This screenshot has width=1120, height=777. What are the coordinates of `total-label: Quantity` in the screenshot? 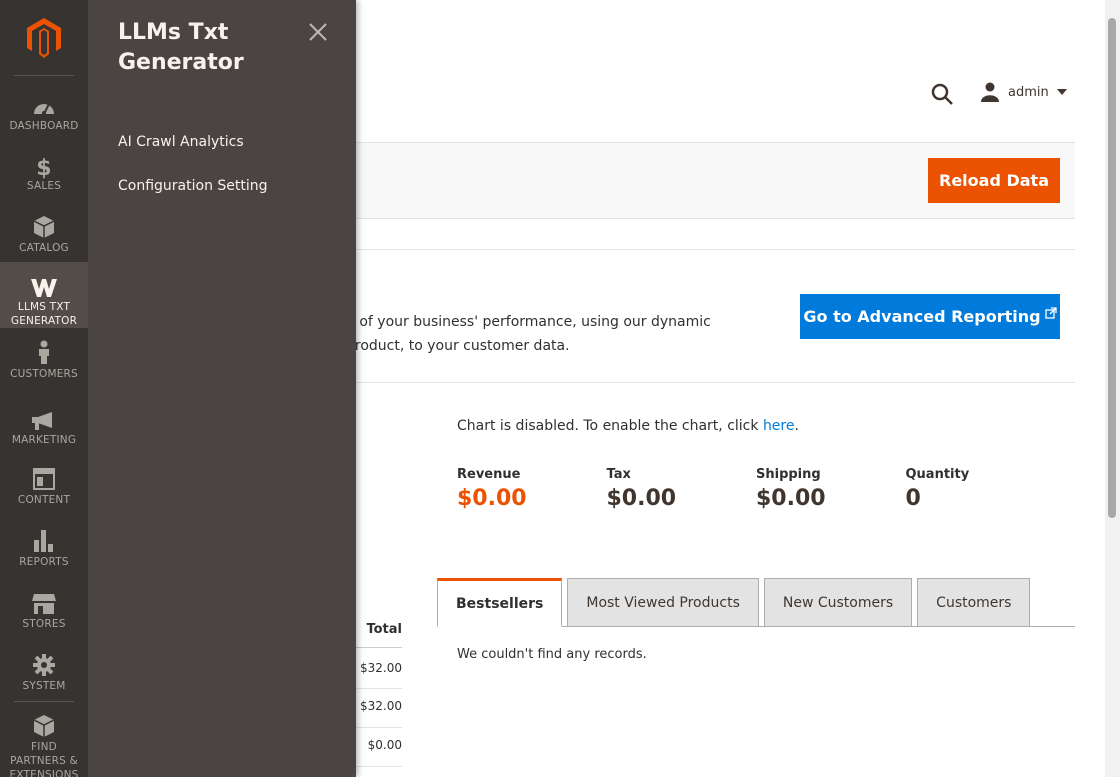 It's located at (937, 474).